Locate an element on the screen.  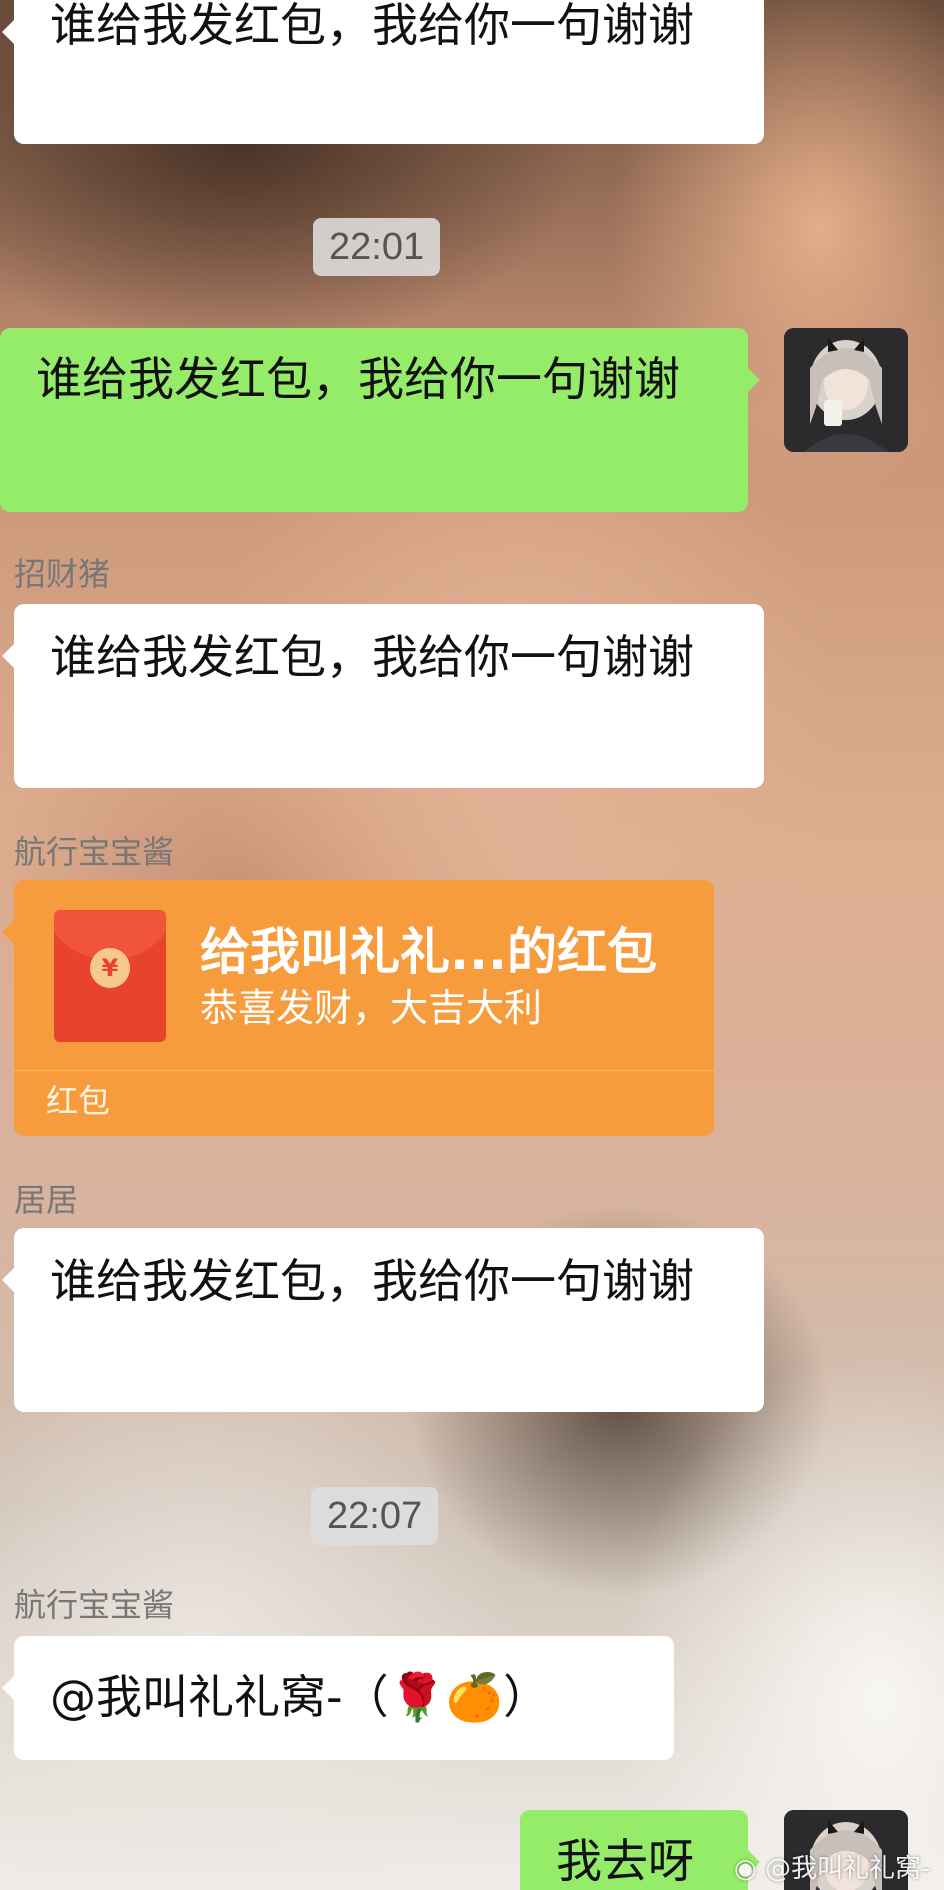
red-packet-title: 给我叫礼礼...的红包 is located at coordinates (428, 952).